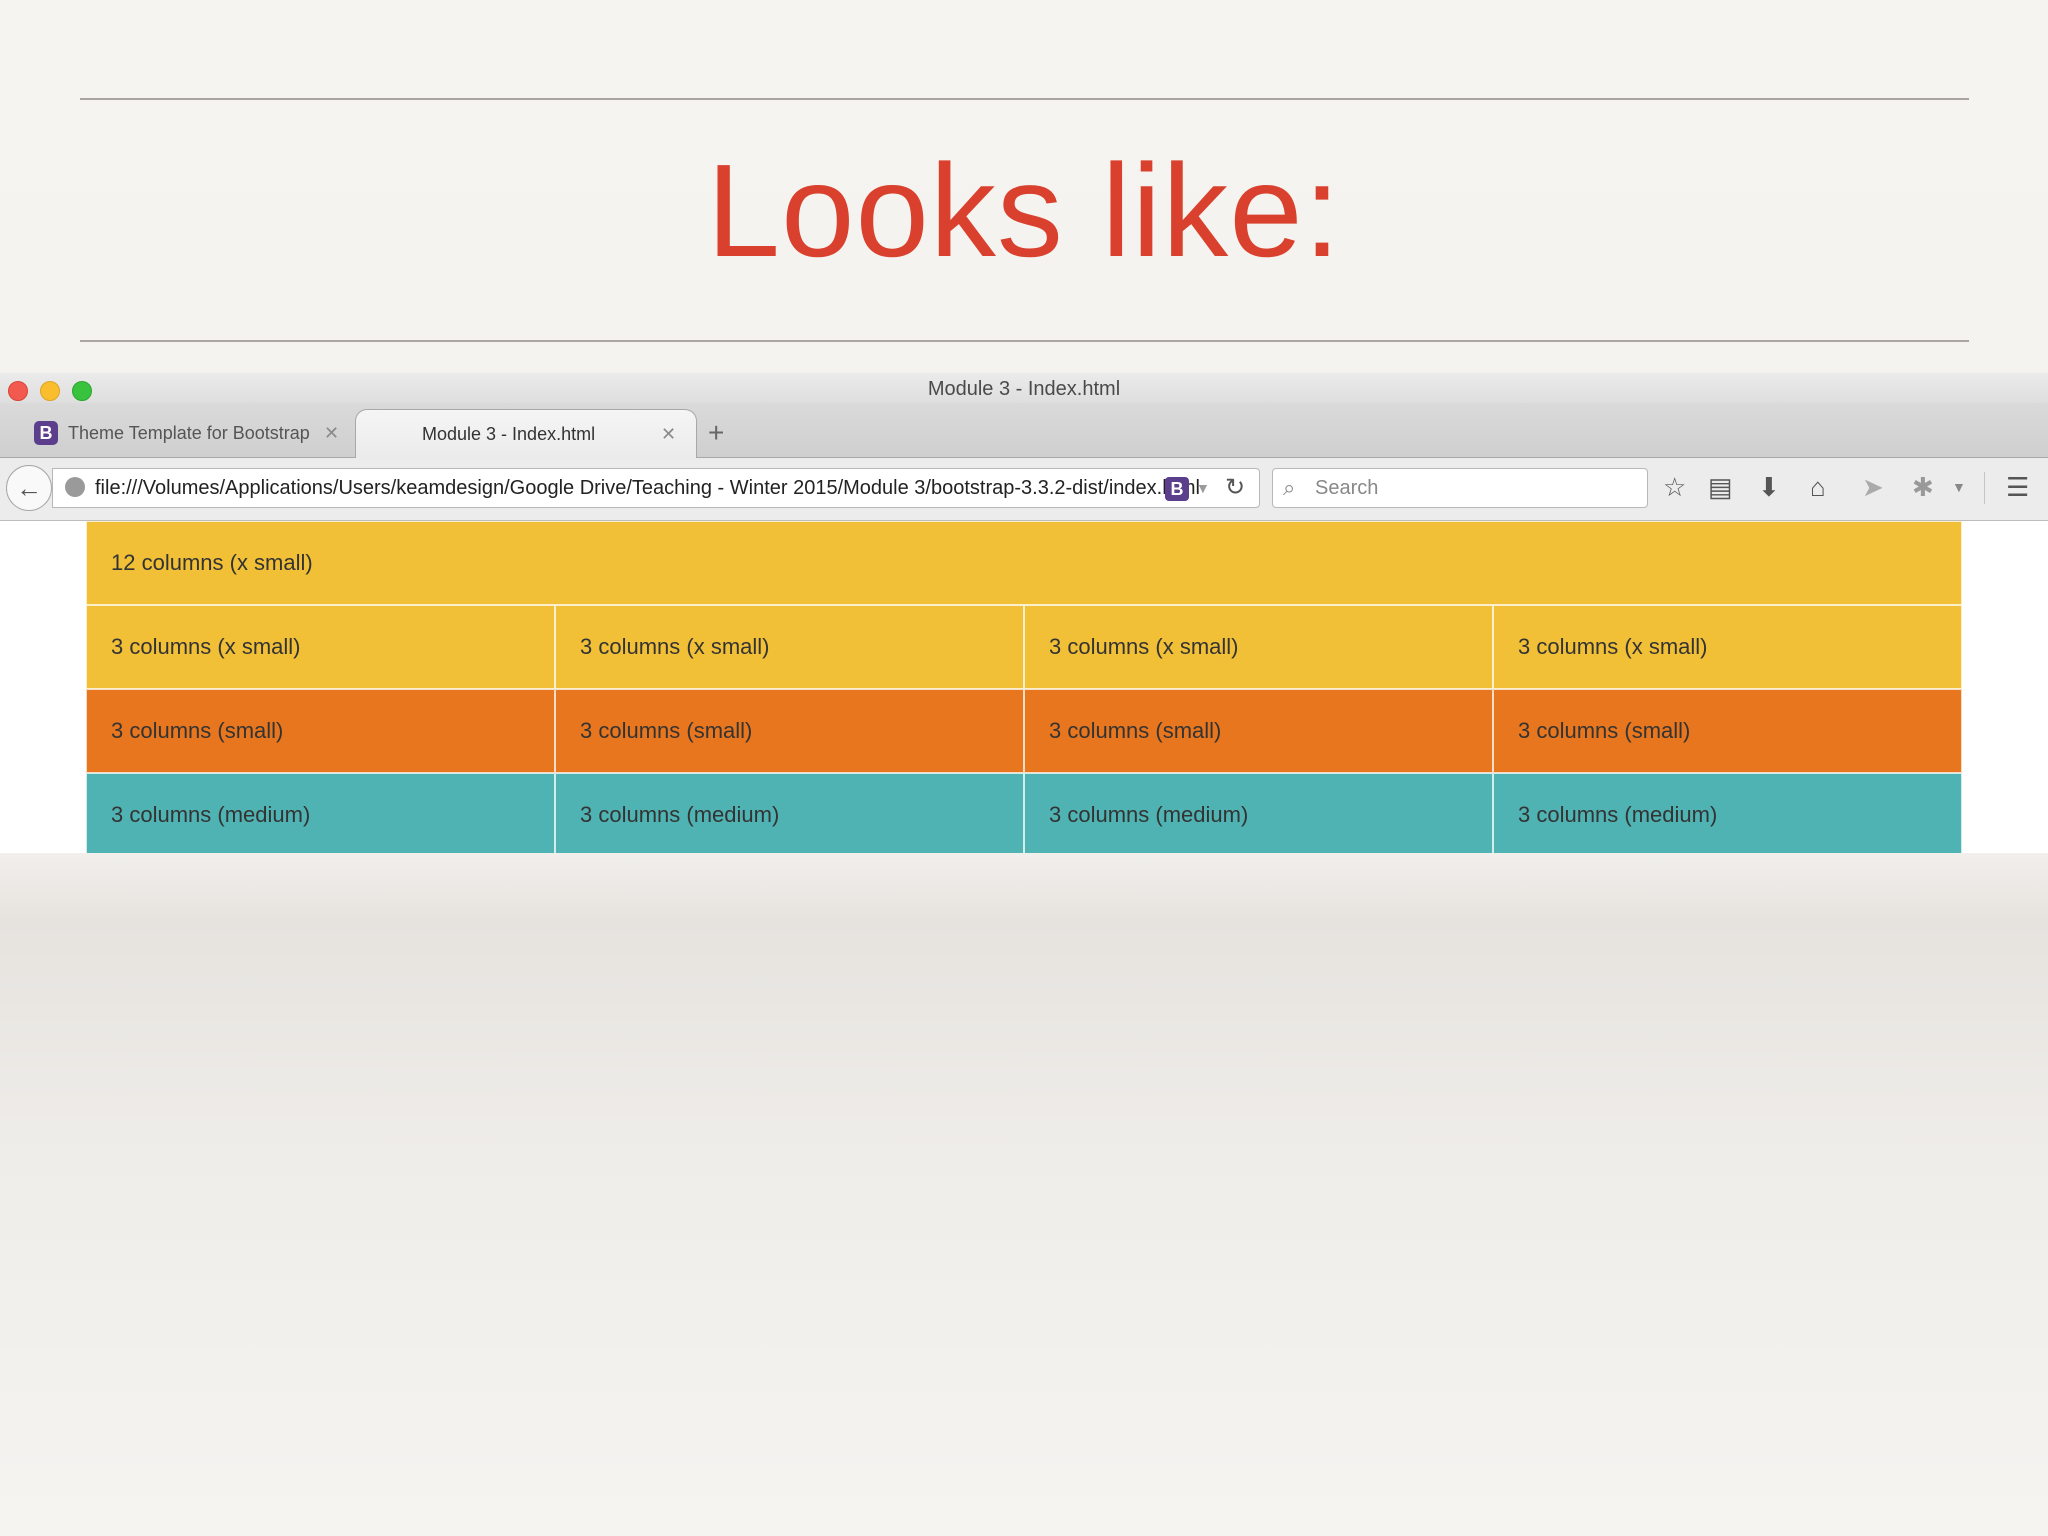 This screenshot has height=1536, width=2048. I want to click on back-arrow-icon: ←, so click(29, 488).